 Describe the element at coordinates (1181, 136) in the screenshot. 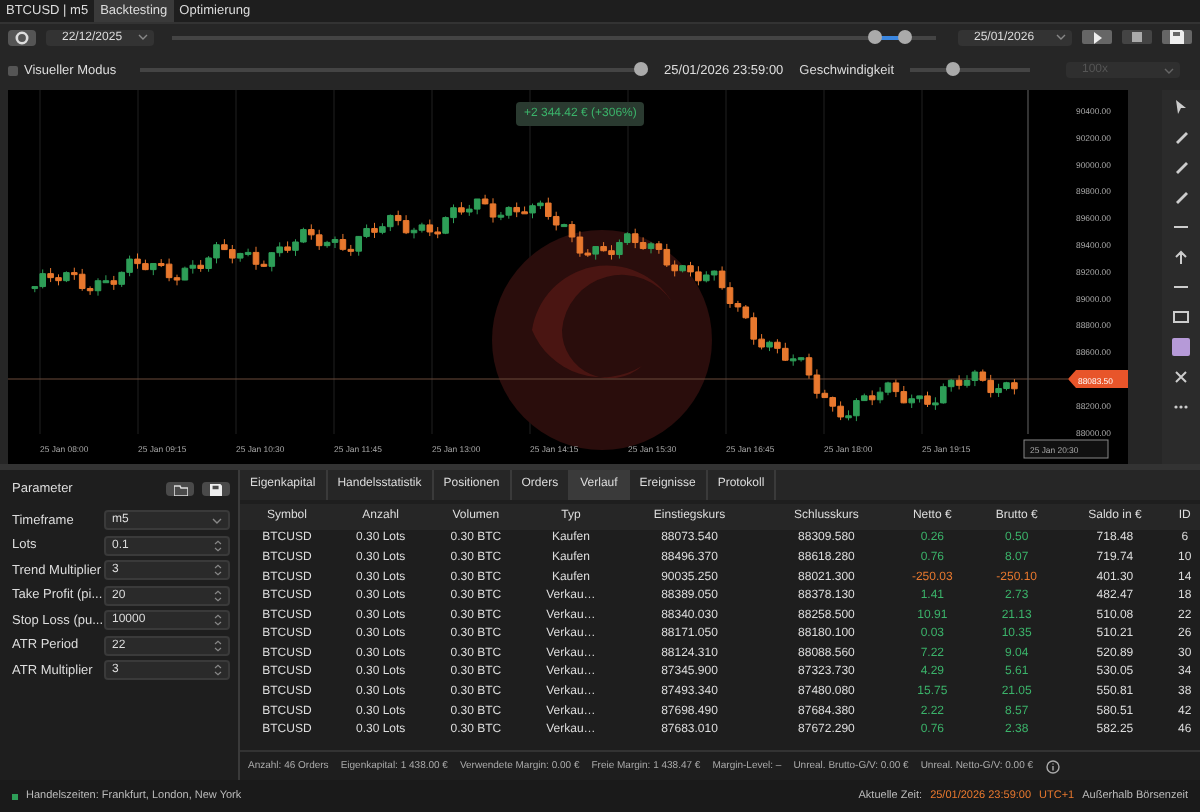

I see `pen-icon` at that location.